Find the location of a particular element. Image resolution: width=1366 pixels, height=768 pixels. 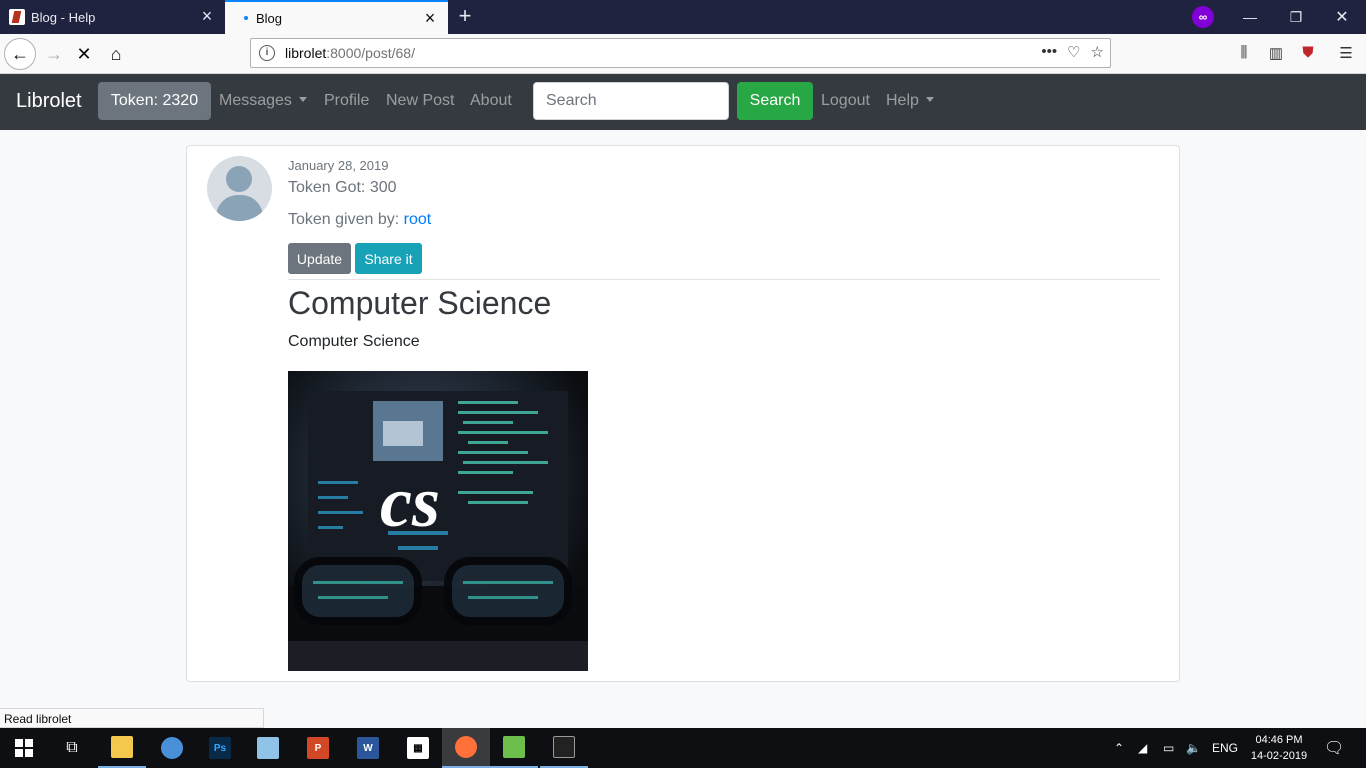

menu-icon: ☰ is located at coordinates (1346, 54).